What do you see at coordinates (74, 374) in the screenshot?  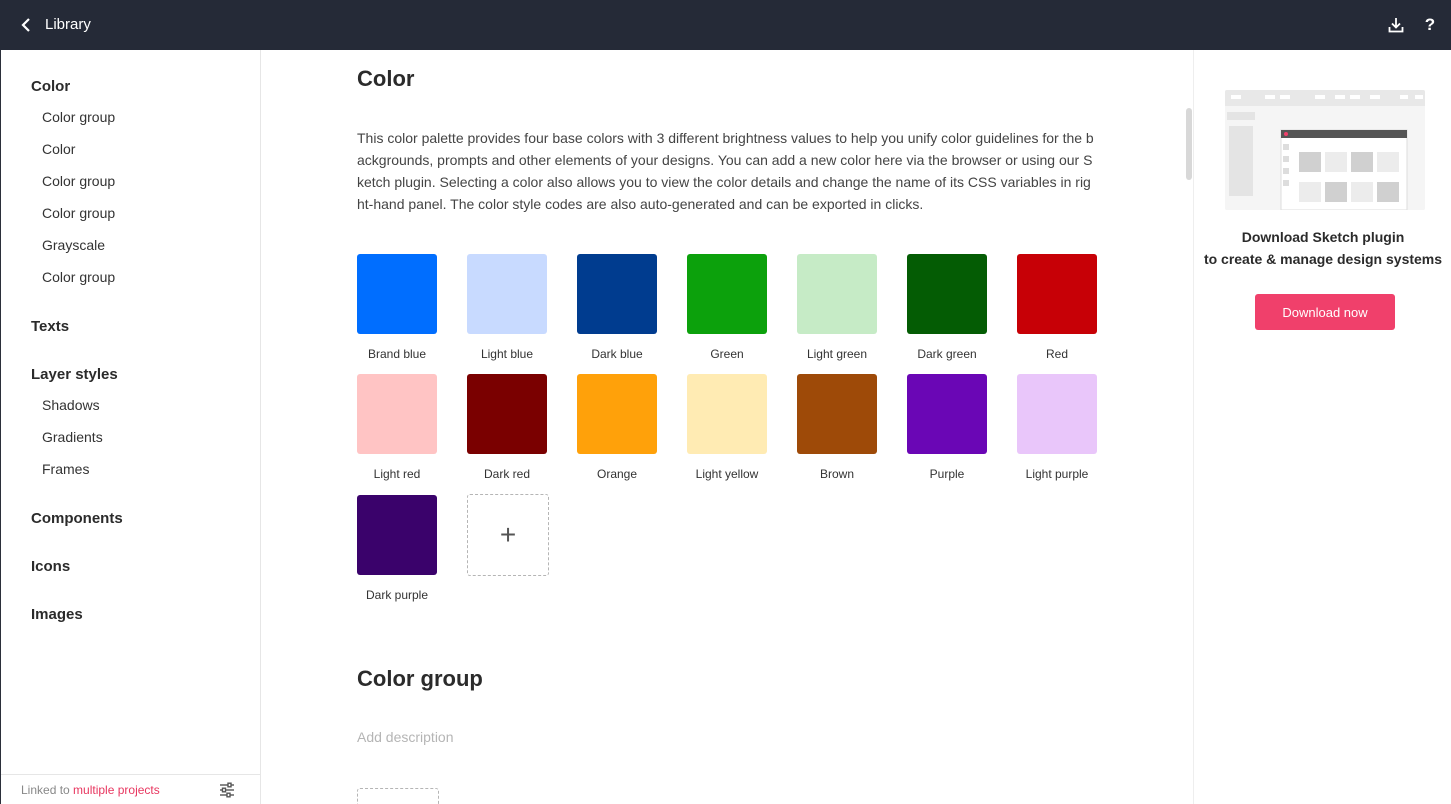 I see `sidebar-section-layer-styles: Layer styles` at bounding box center [74, 374].